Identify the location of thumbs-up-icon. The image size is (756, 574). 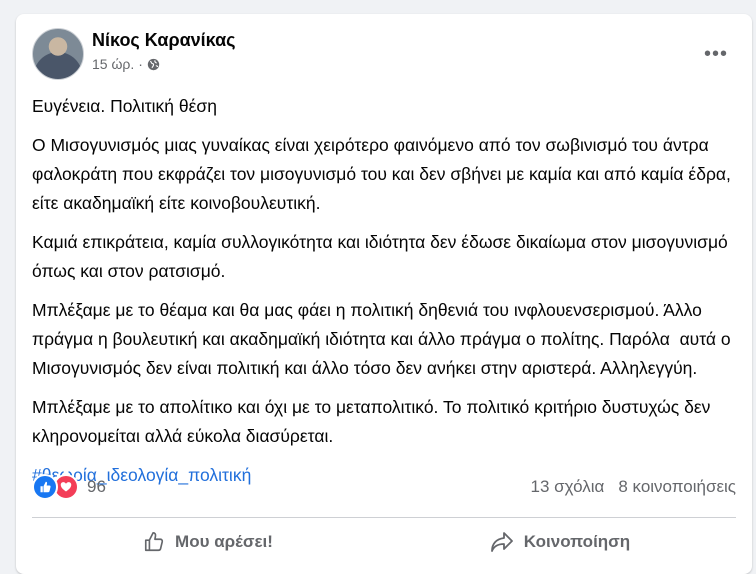
(154, 542).